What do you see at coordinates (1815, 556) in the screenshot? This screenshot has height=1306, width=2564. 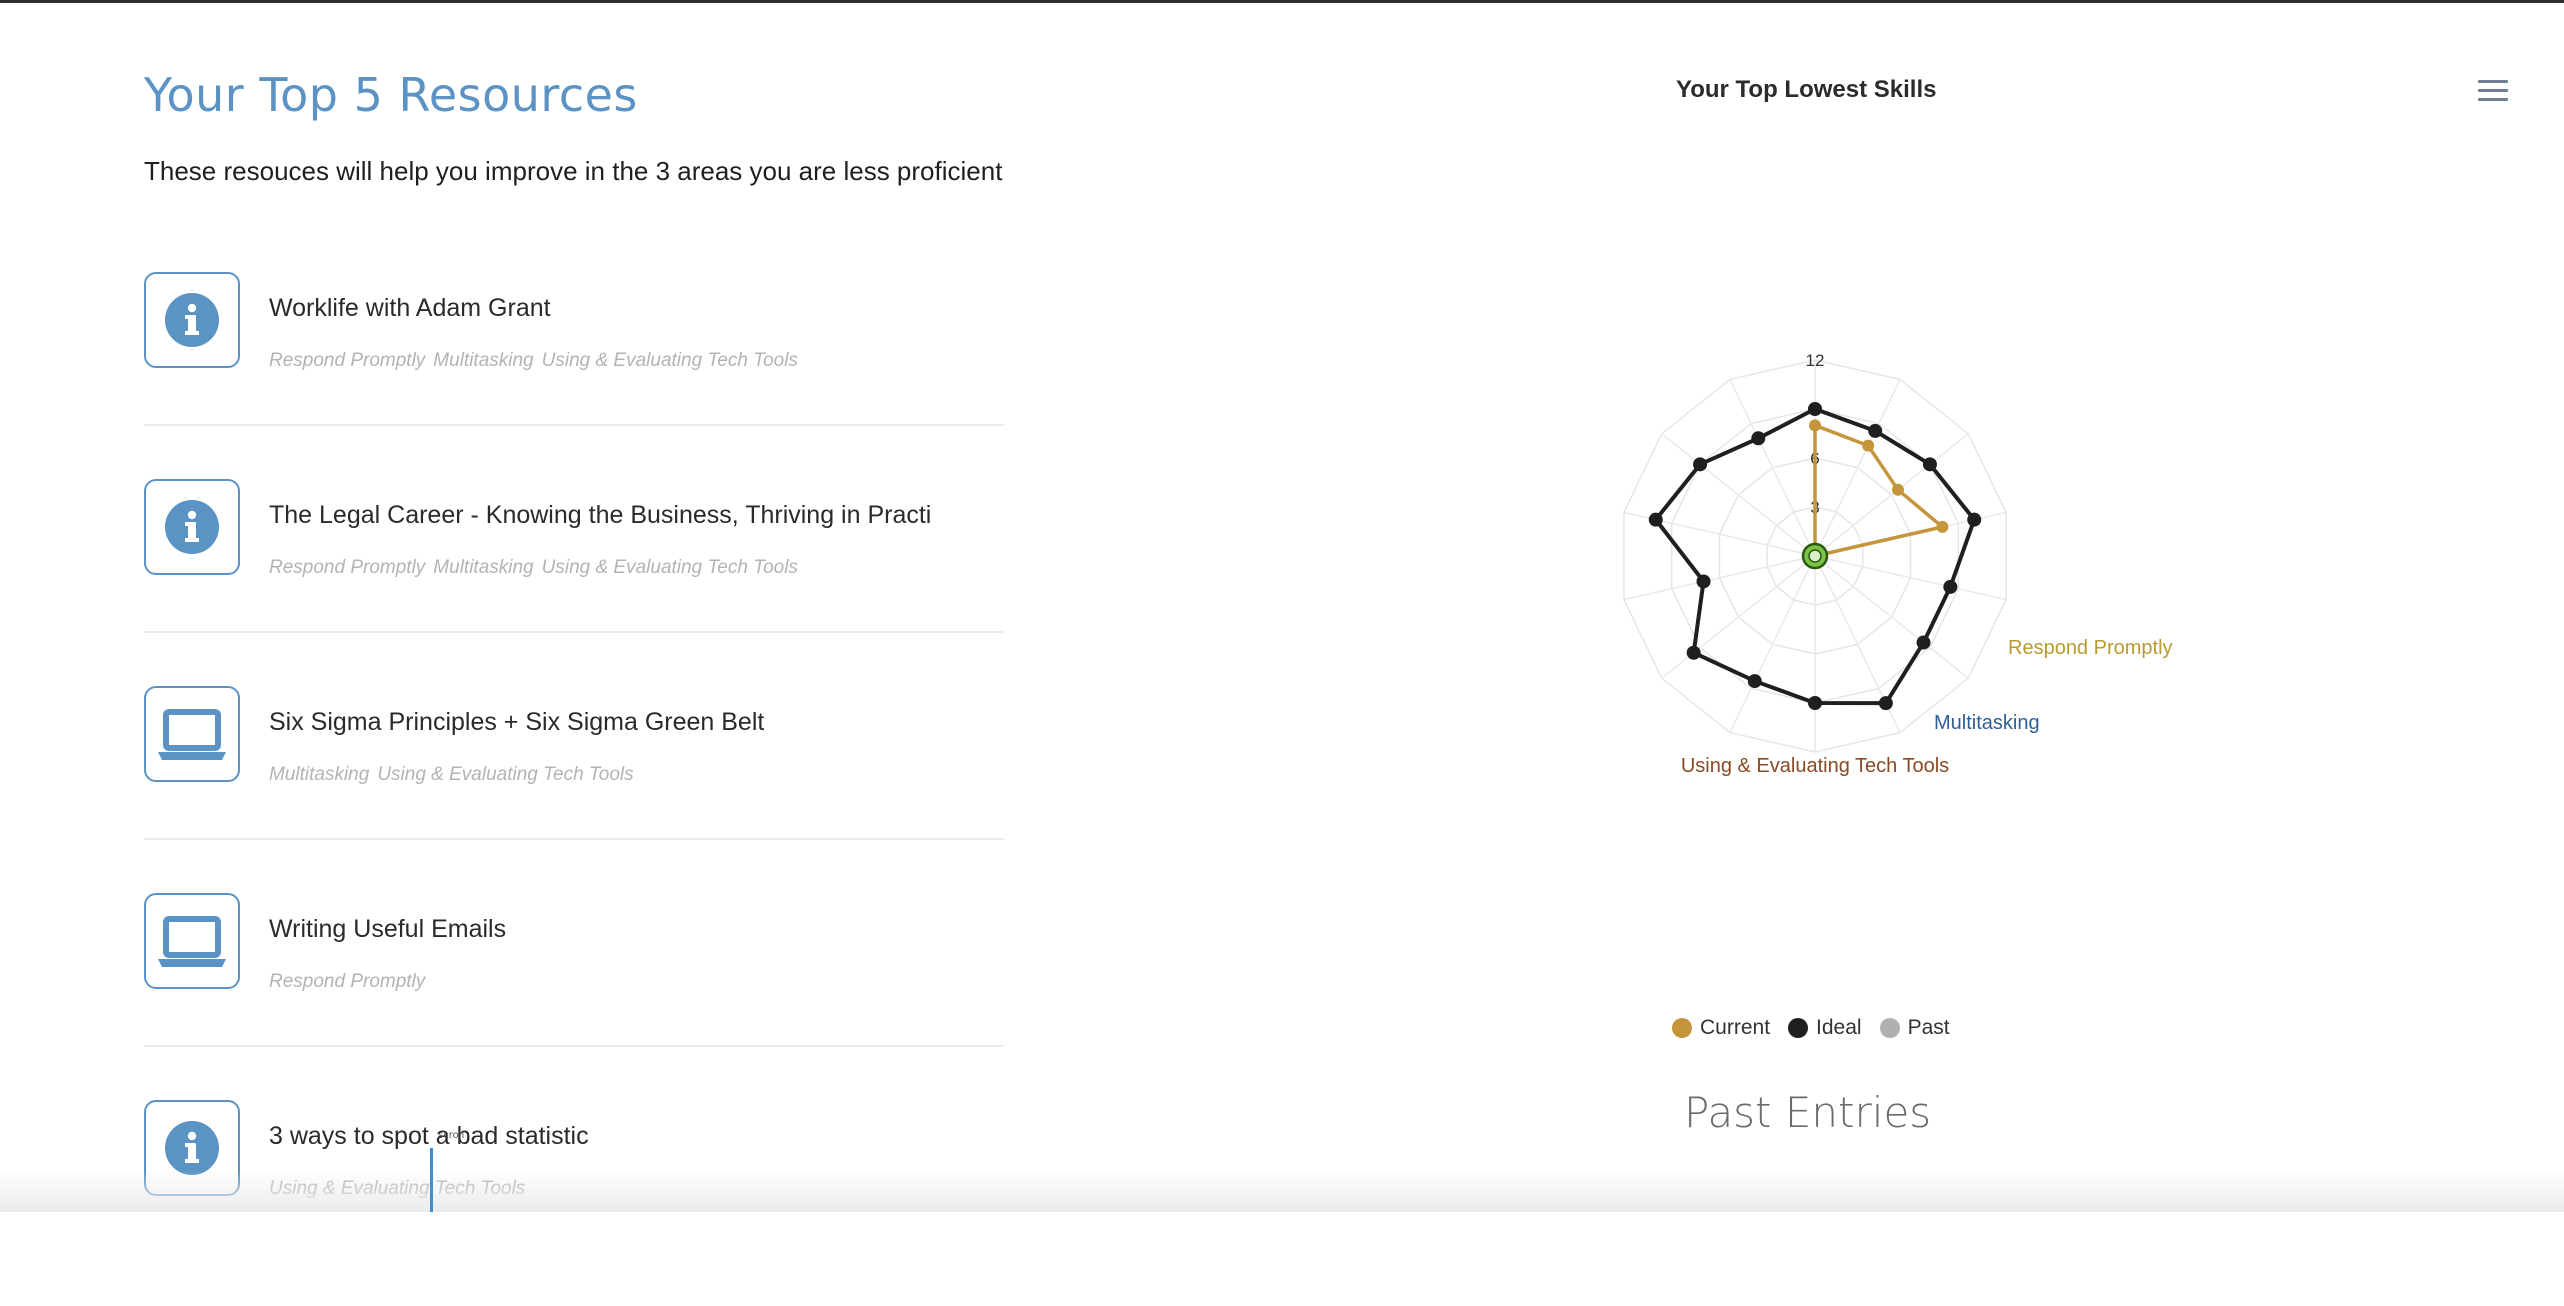 I see `center-marker-inner` at bounding box center [1815, 556].